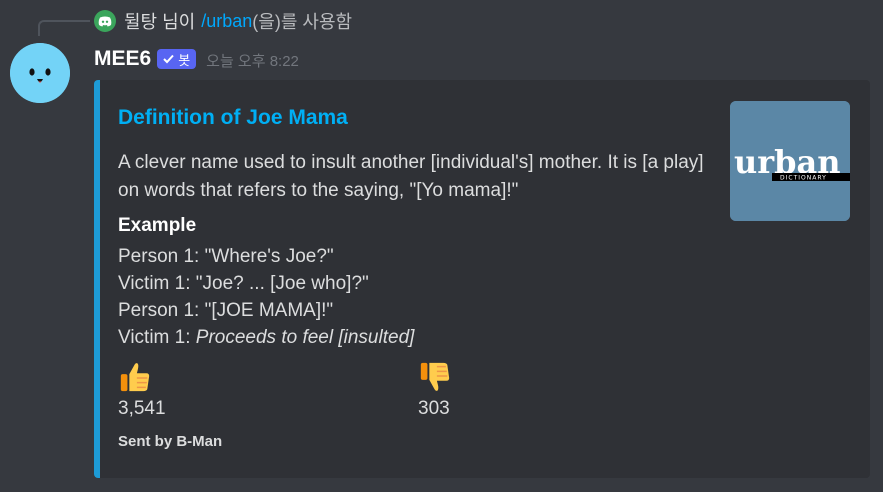 This screenshot has width=883, height=492. I want to click on example-line: Victim 1: "Joe? ... [Joe who]?", so click(243, 283).